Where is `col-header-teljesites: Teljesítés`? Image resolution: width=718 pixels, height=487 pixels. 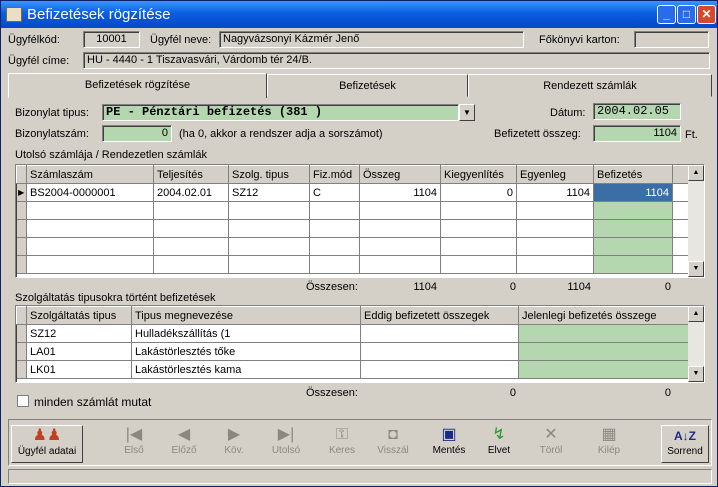 col-header-teljesites: Teljesítés is located at coordinates (191, 174).